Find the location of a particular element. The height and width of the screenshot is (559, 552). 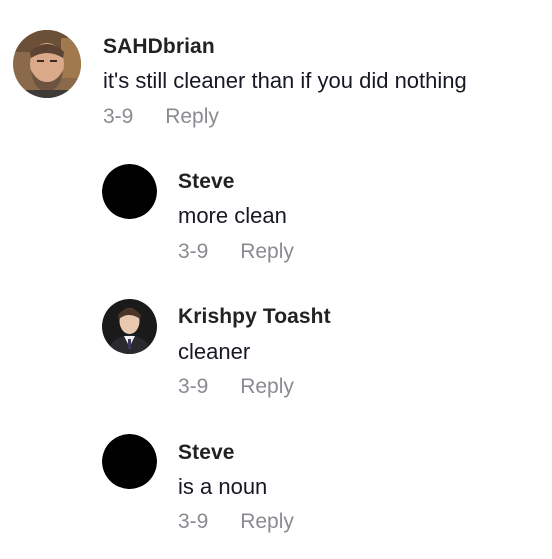

bearded-man-avatar-icon is located at coordinates (47, 64).